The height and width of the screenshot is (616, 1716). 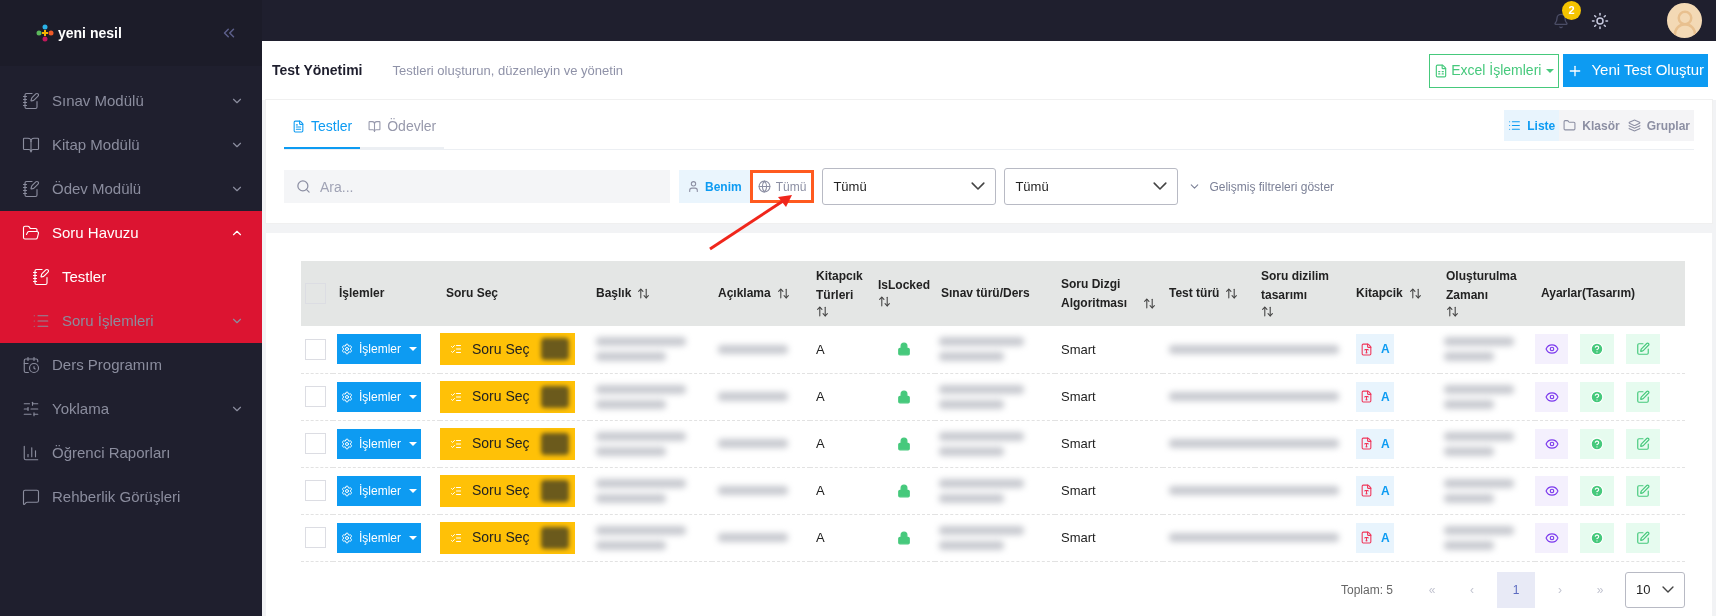 I want to click on view-mode-button: Gruplar, so click(x=1658, y=125).